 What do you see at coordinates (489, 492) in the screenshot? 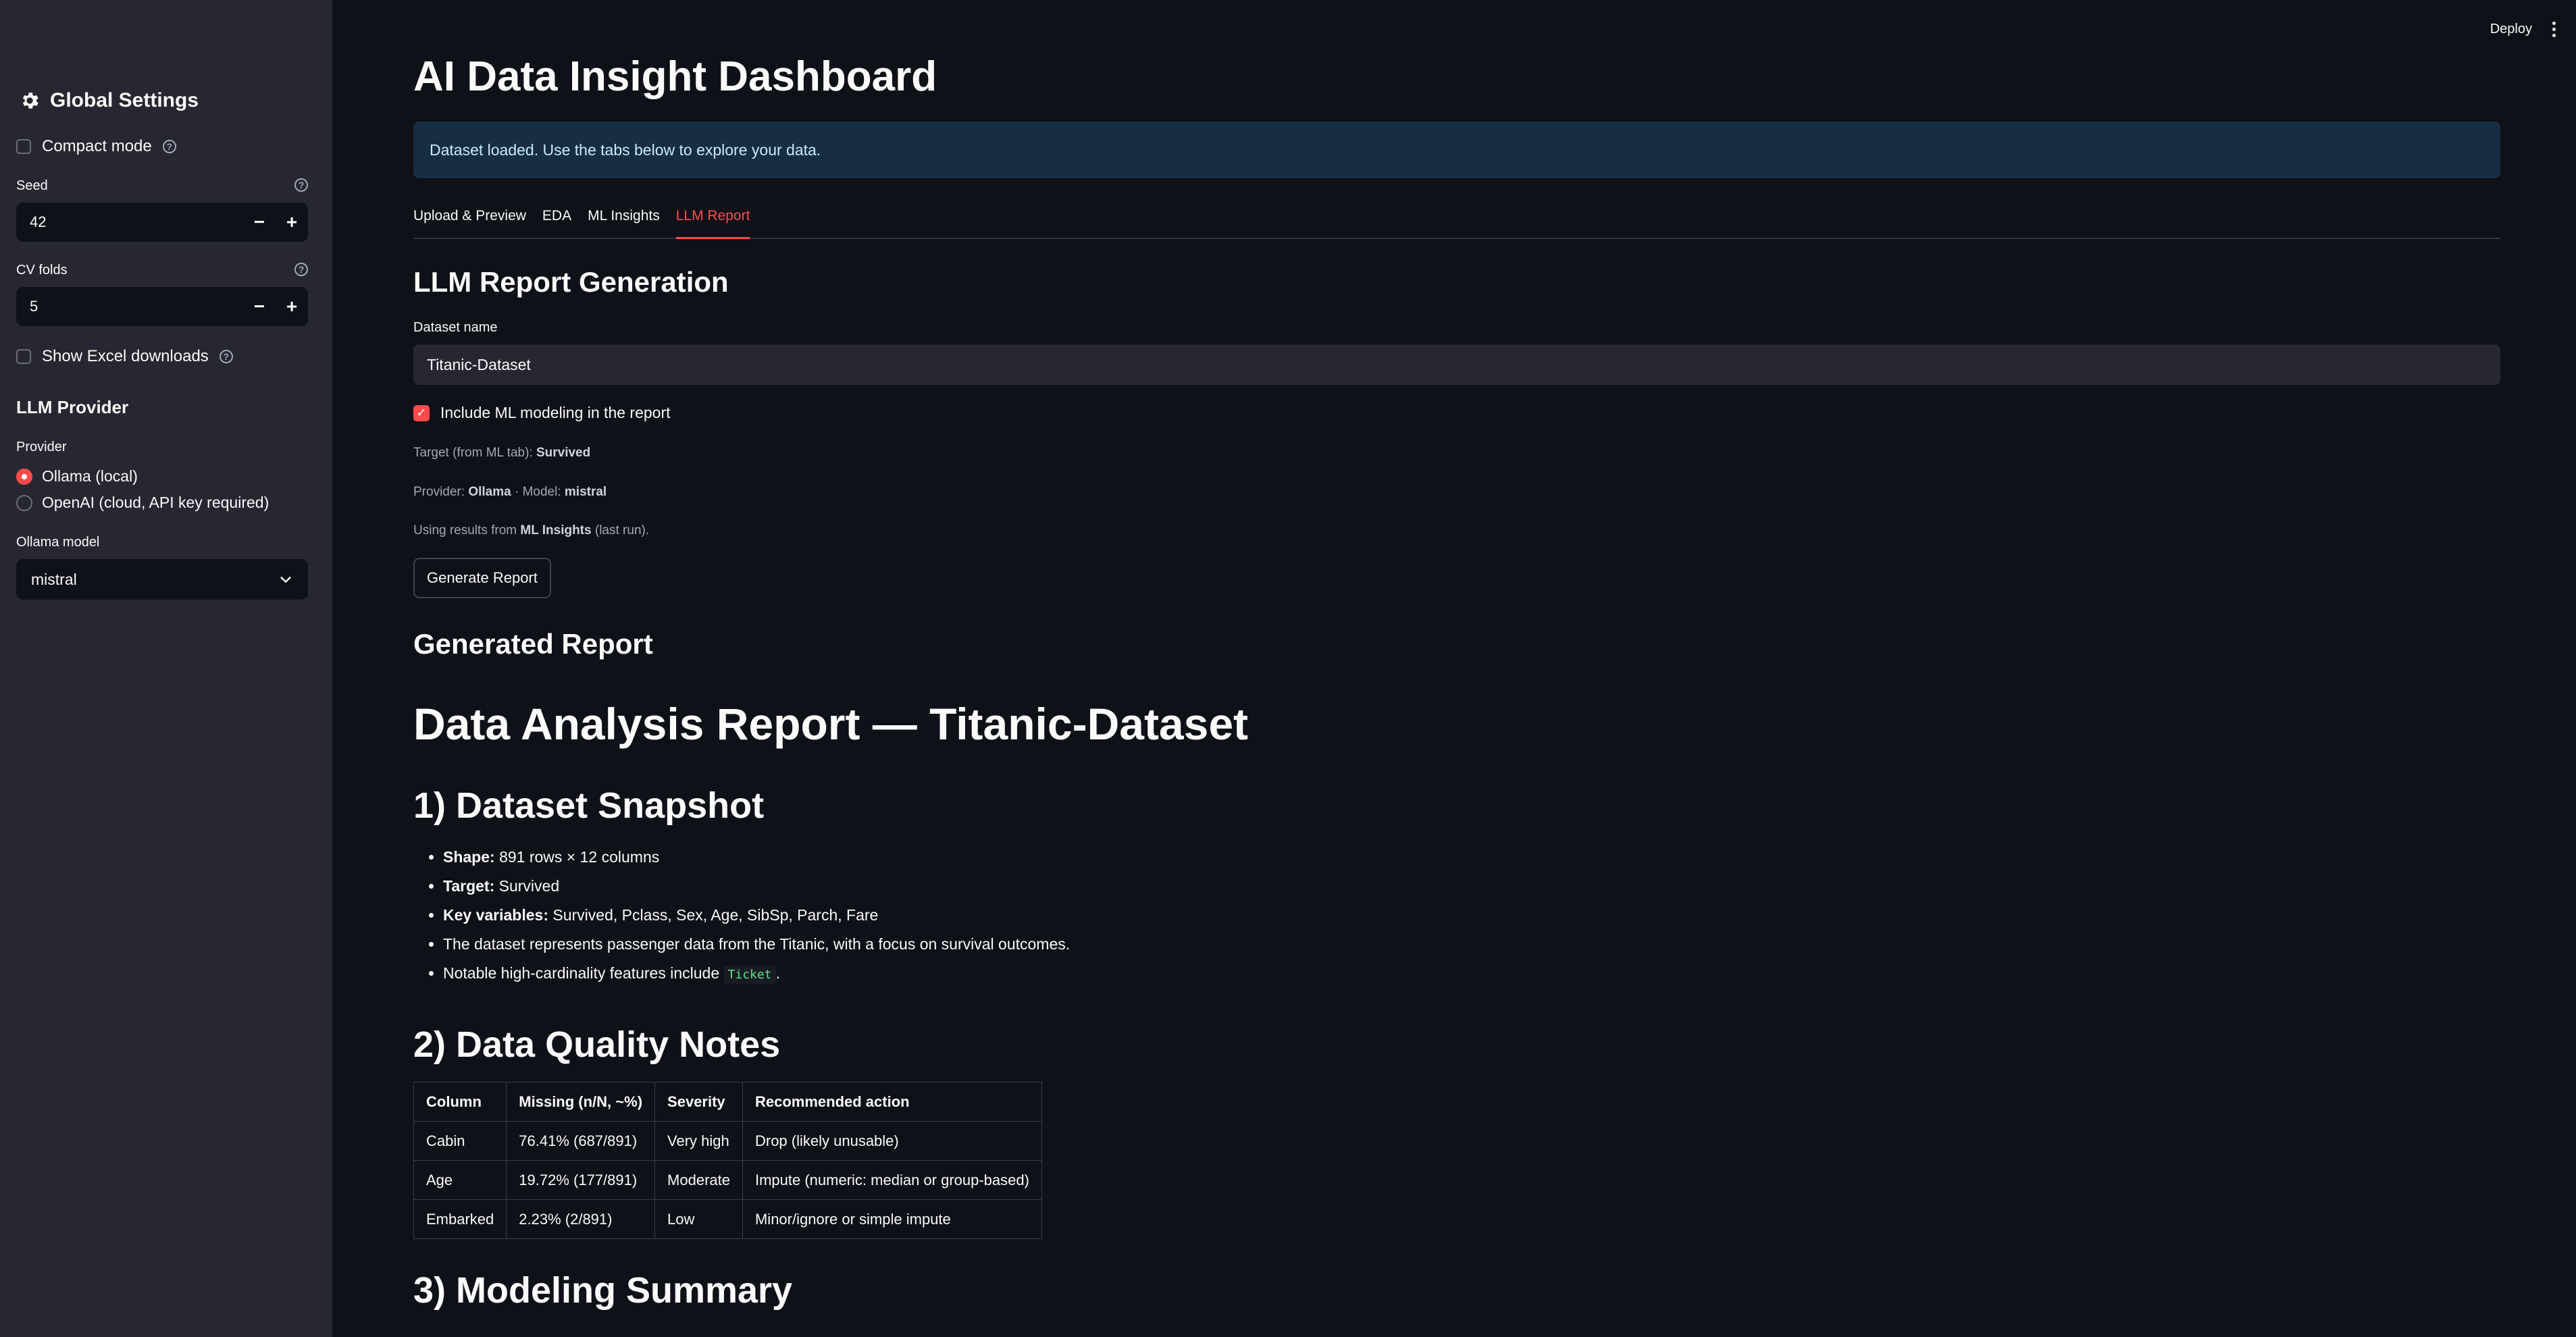
I see `provider-value: Ollama` at bounding box center [489, 492].